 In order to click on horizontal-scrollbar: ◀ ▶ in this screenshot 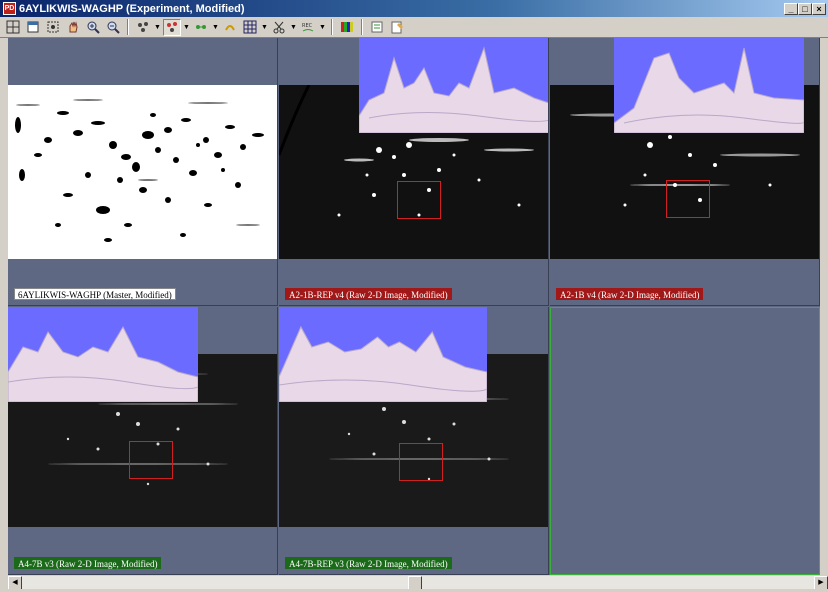, I will do `click(418, 582)`.